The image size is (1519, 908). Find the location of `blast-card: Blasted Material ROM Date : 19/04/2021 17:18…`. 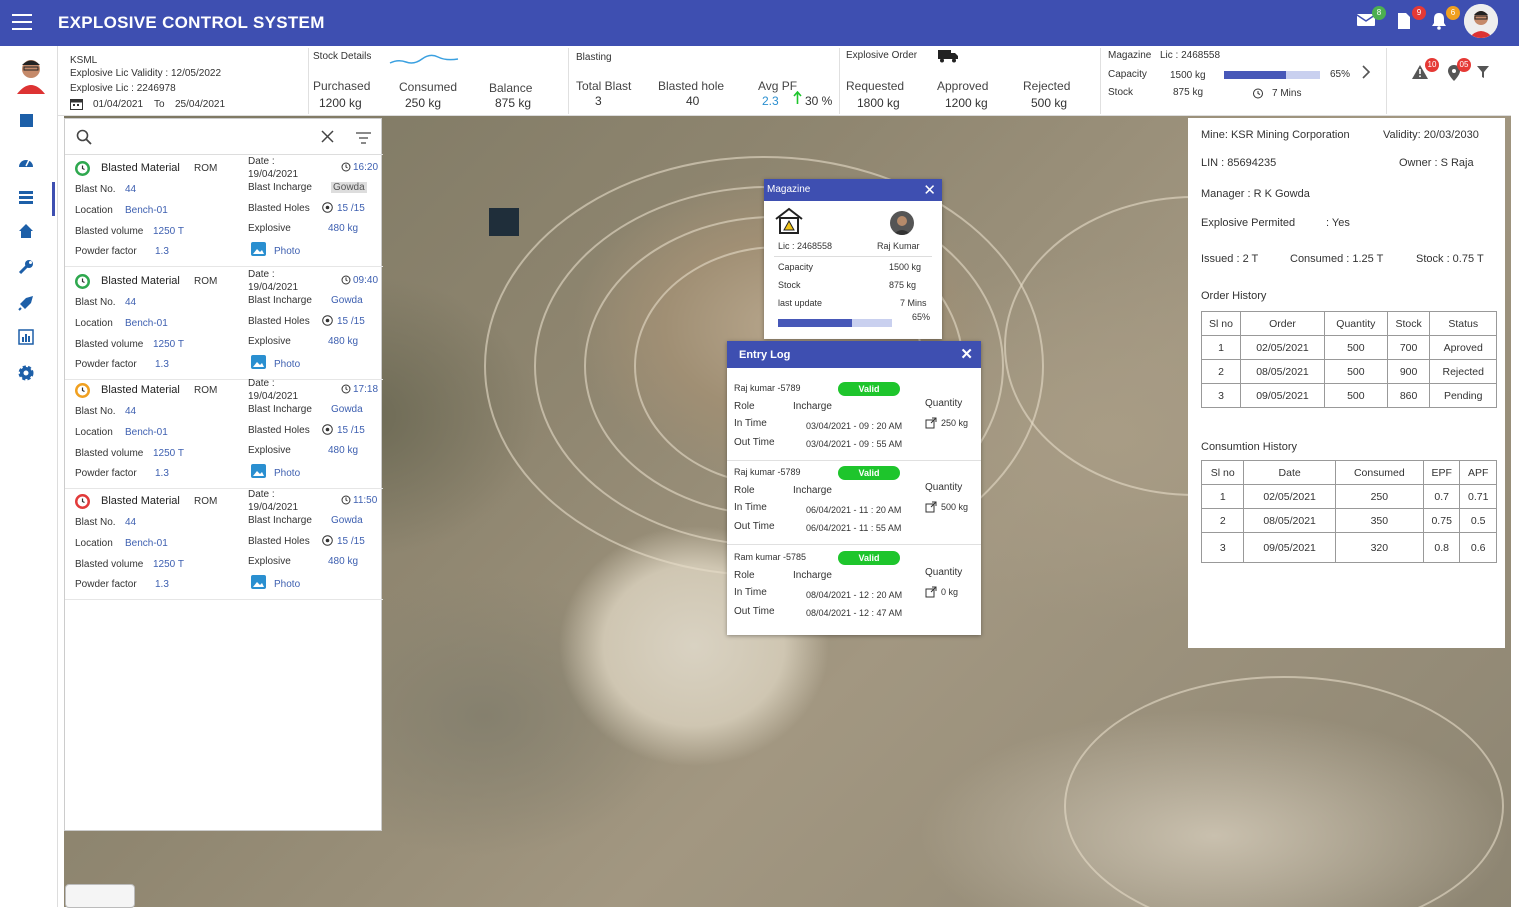

blast-card: Blasted Material ROM Date : 19/04/2021 17:18… is located at coordinates (224, 433).